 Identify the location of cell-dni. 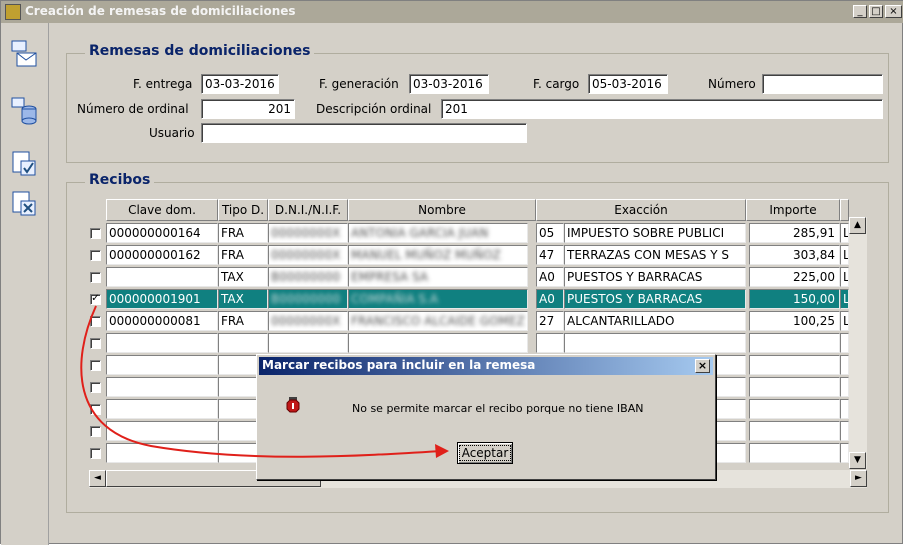
(308, 343).